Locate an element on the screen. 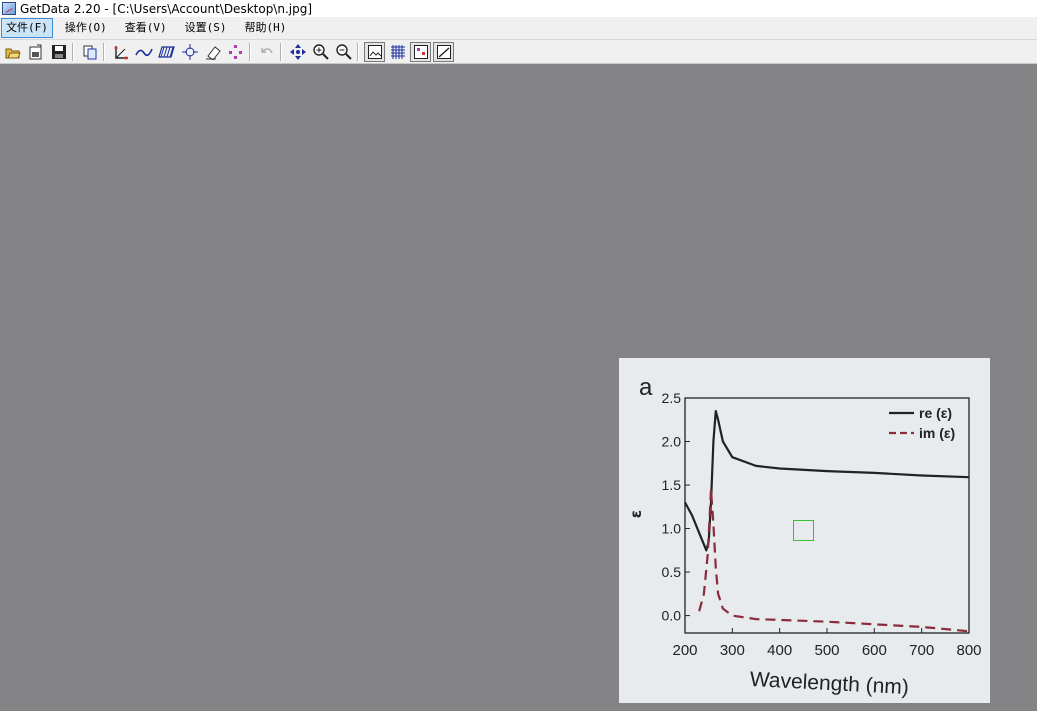 Image resolution: width=1037 pixels, height=711 pixels. menu-view: 查看(V) is located at coordinates (146, 28).